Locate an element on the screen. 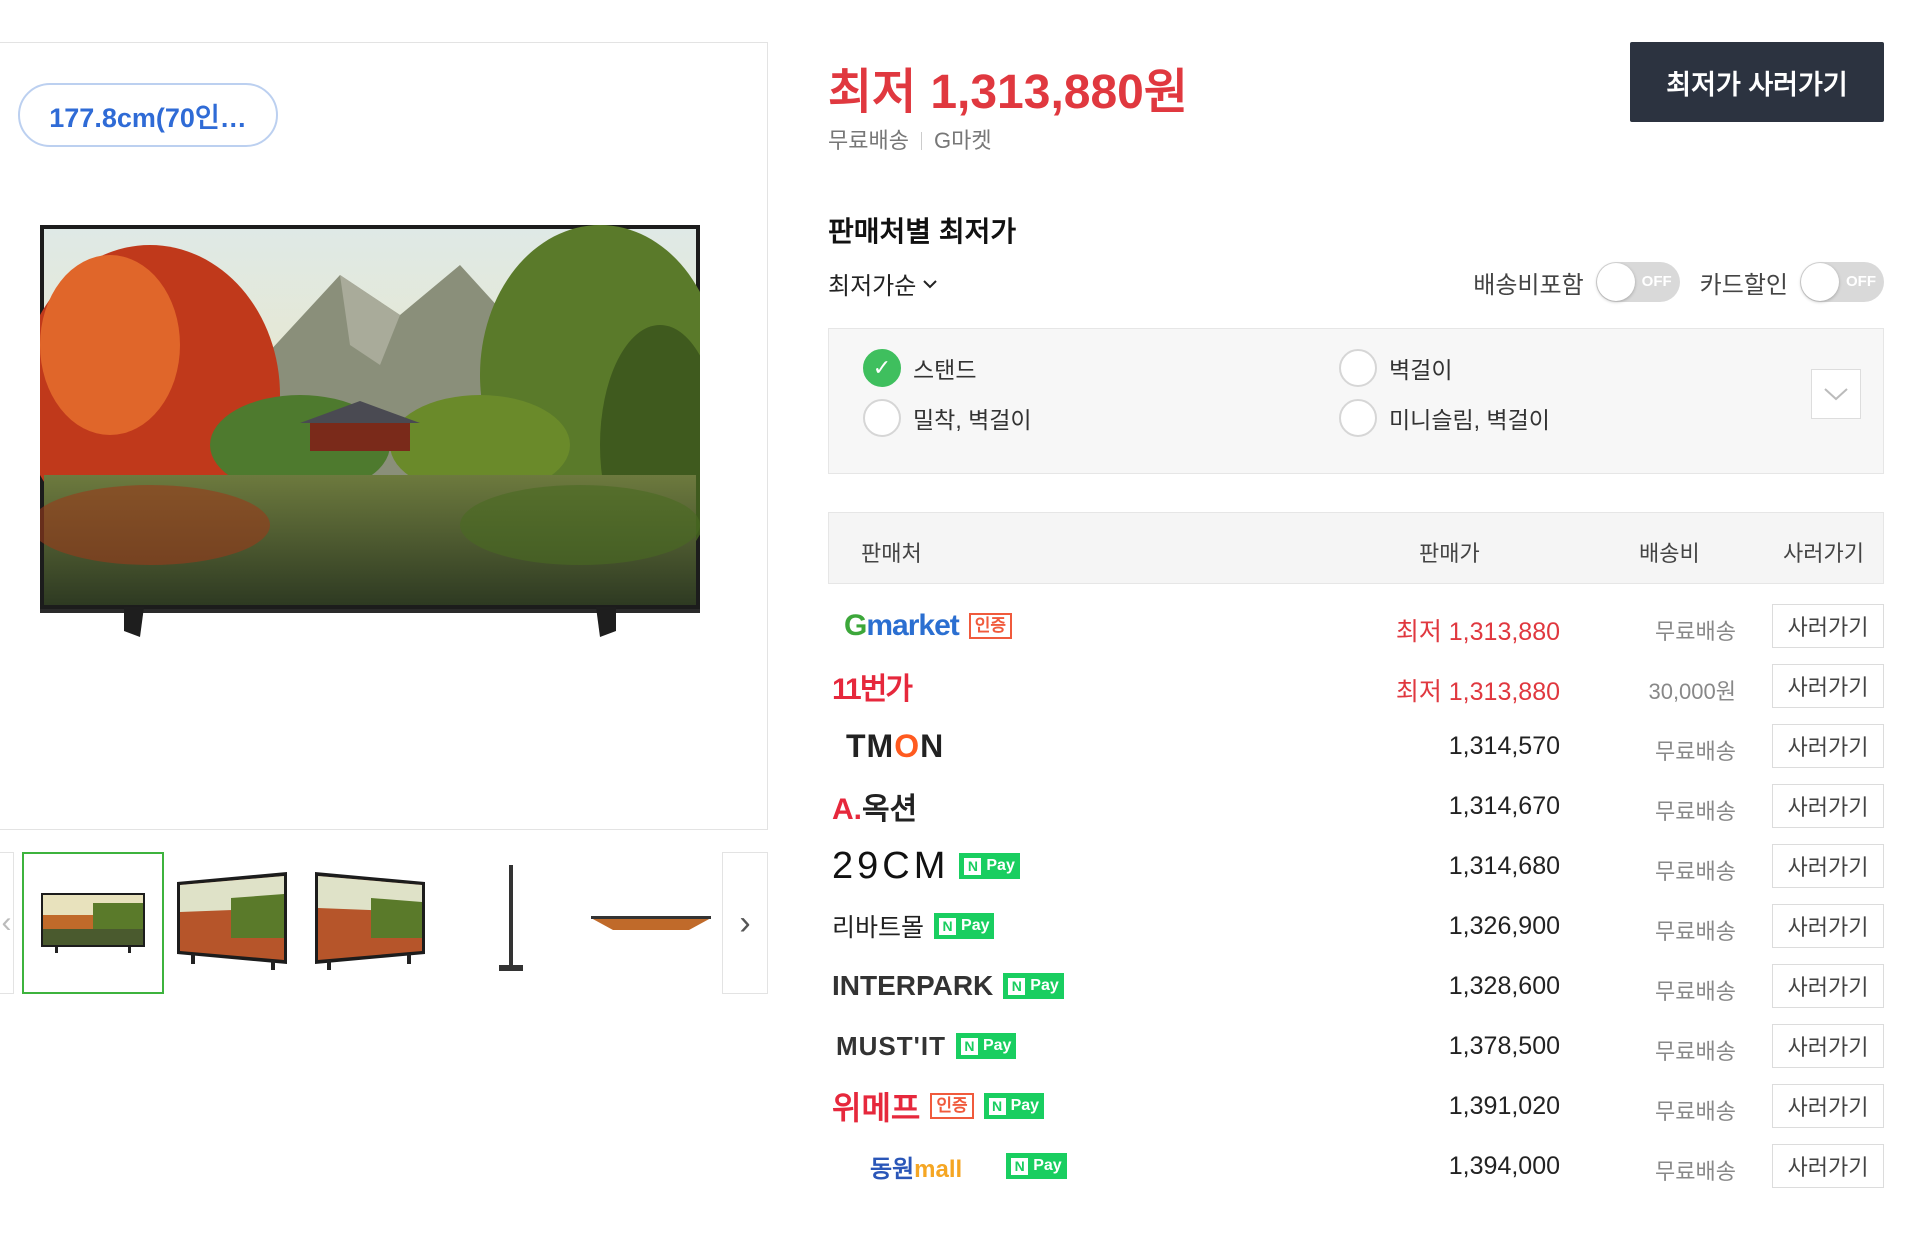 The width and height of the screenshot is (1910, 1249). option-flush-wall: 밀착, 벽걸이 is located at coordinates (947, 418).